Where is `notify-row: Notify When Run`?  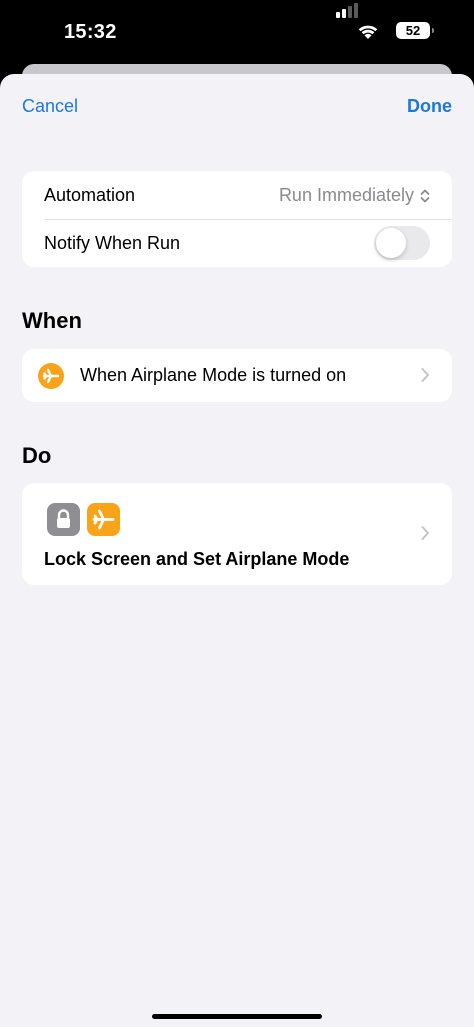
notify-row: Notify When Run is located at coordinates (237, 243).